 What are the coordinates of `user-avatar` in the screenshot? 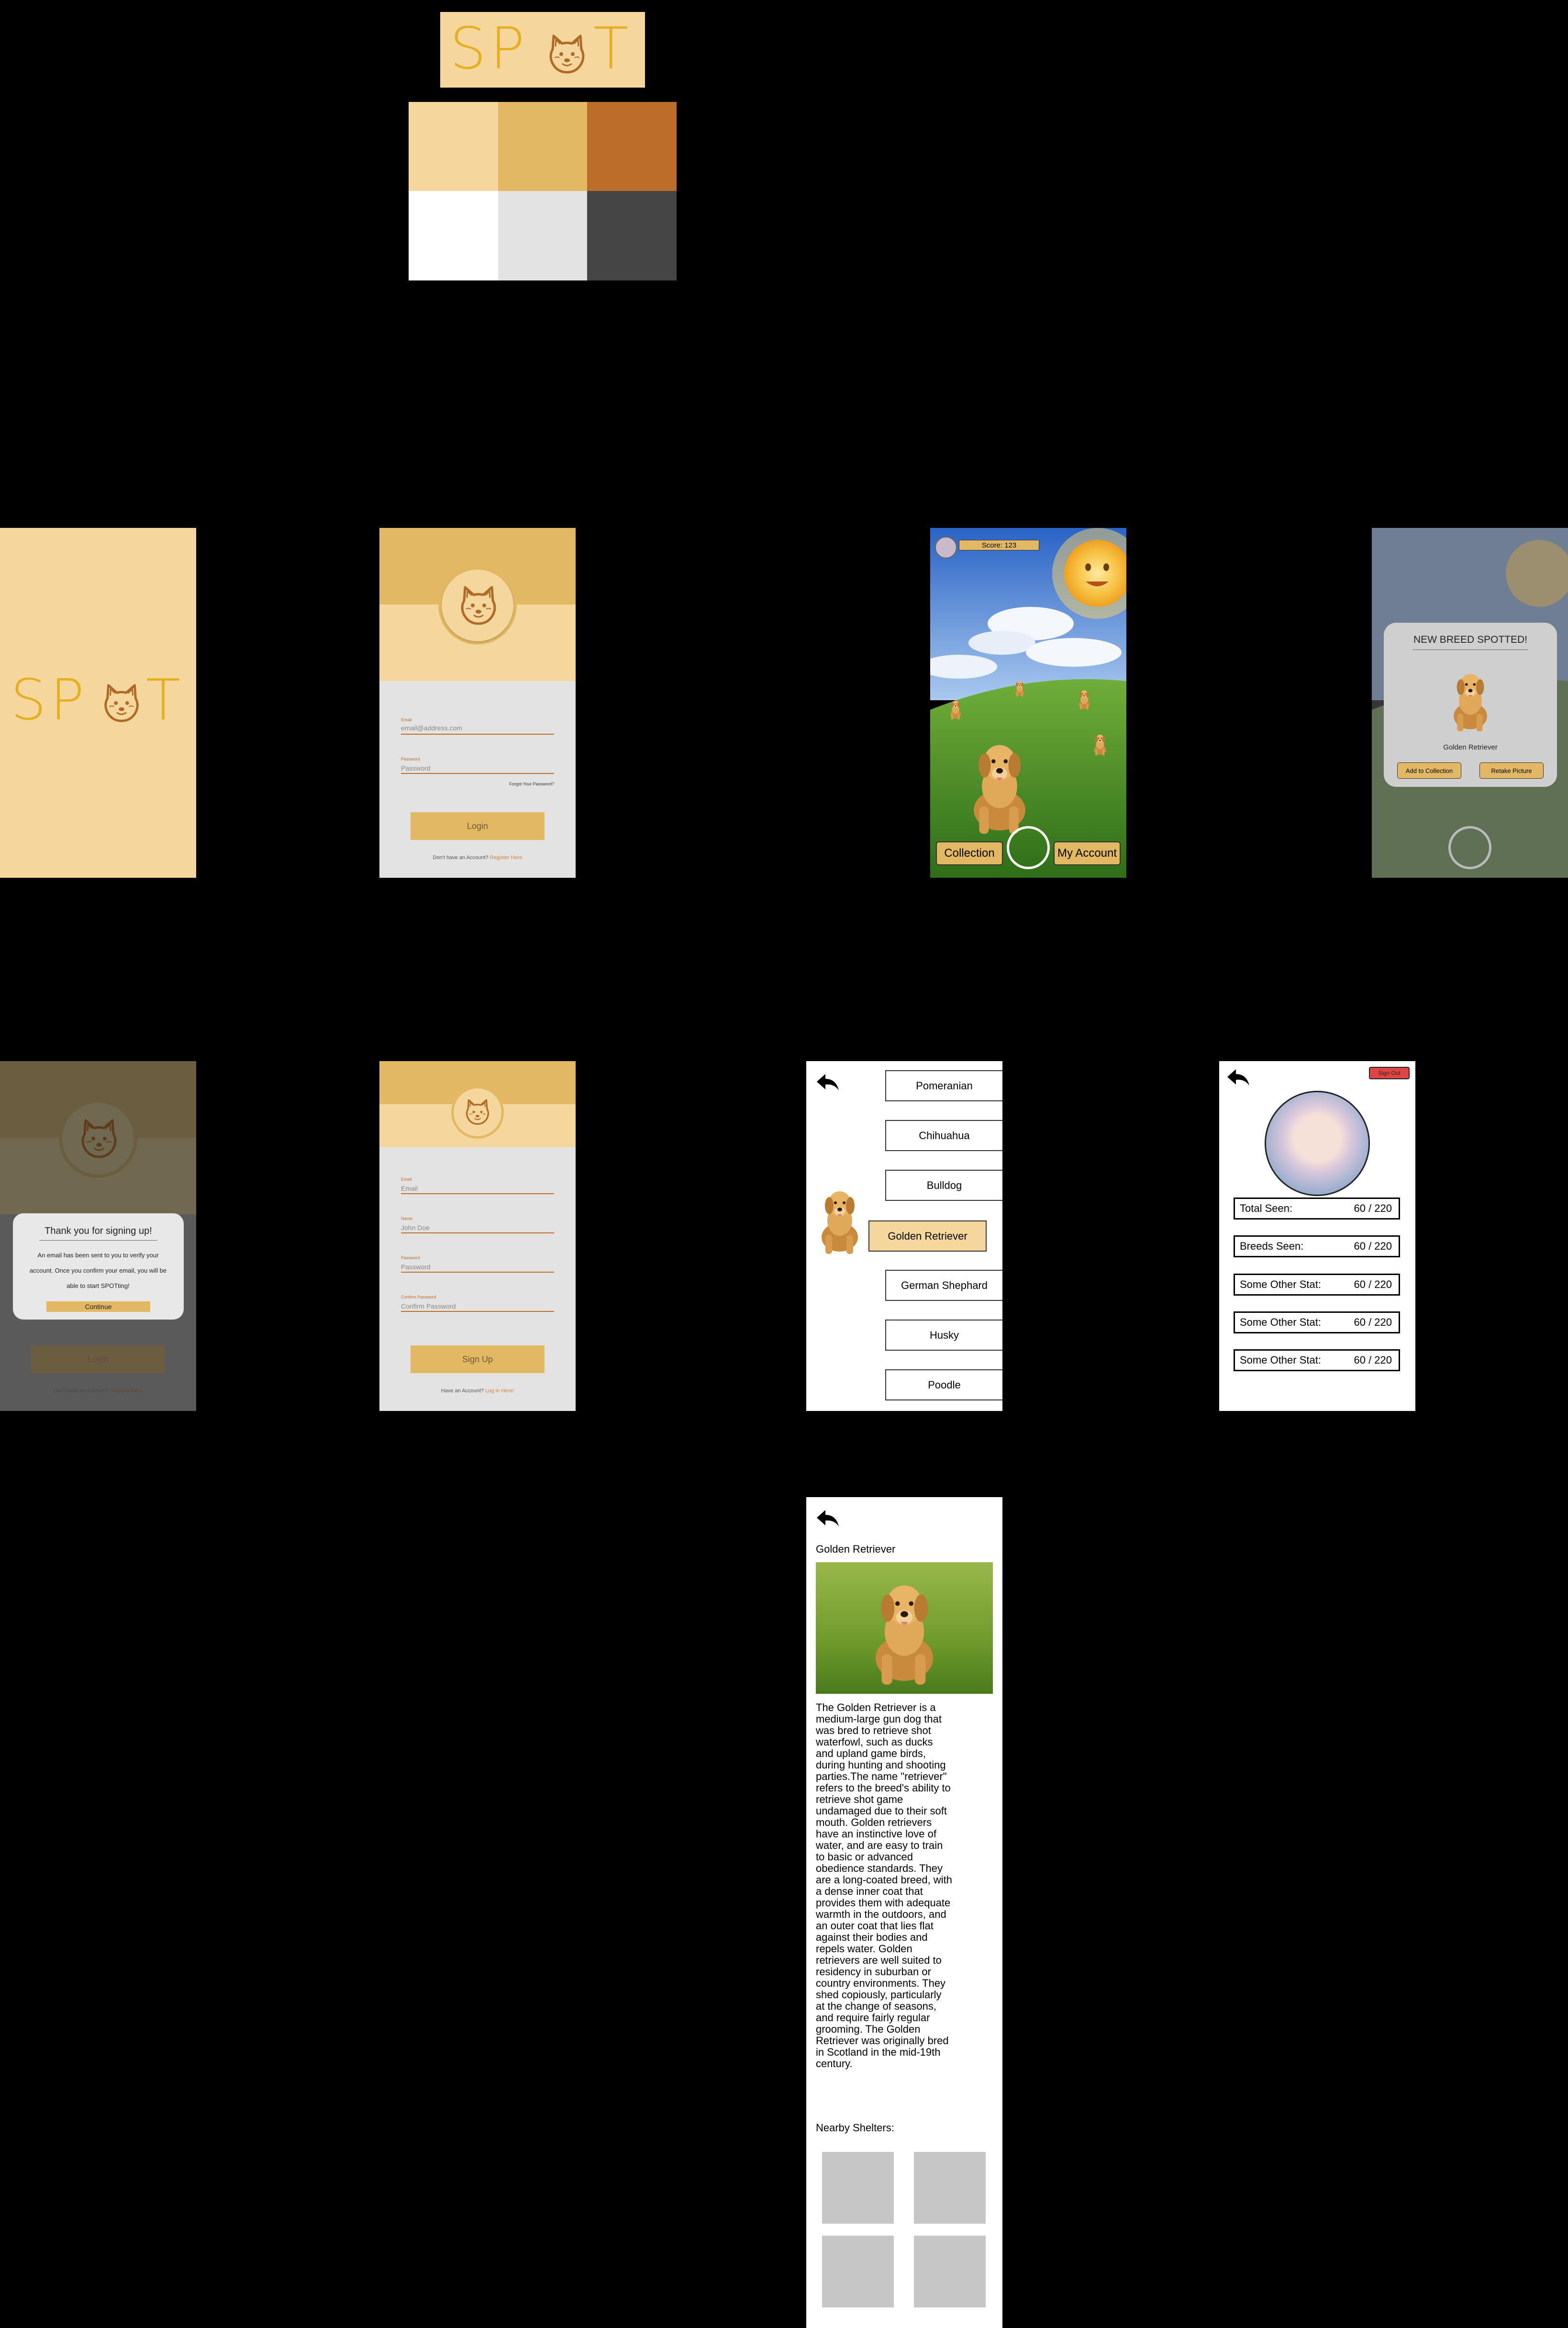 It's located at (946, 548).